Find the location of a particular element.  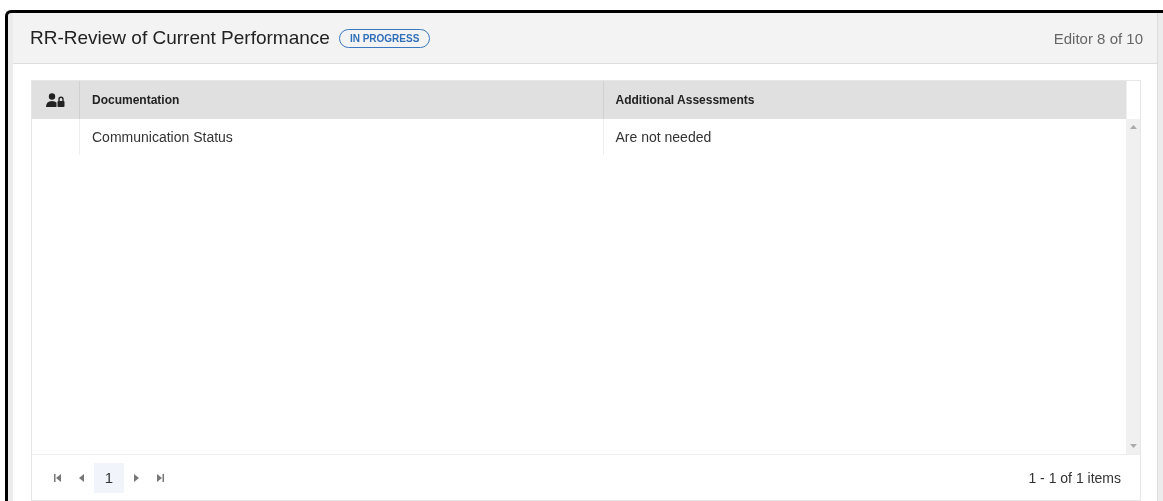

column-header: Documentation is located at coordinates (341, 100).